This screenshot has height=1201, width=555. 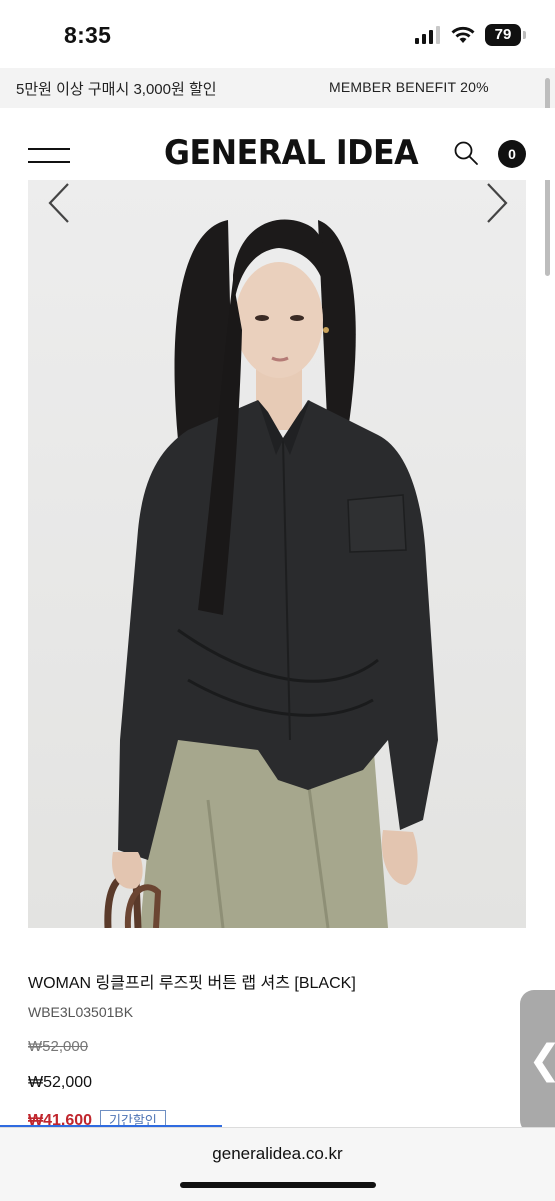 What do you see at coordinates (463, 34) in the screenshot?
I see `wifi-icon` at bounding box center [463, 34].